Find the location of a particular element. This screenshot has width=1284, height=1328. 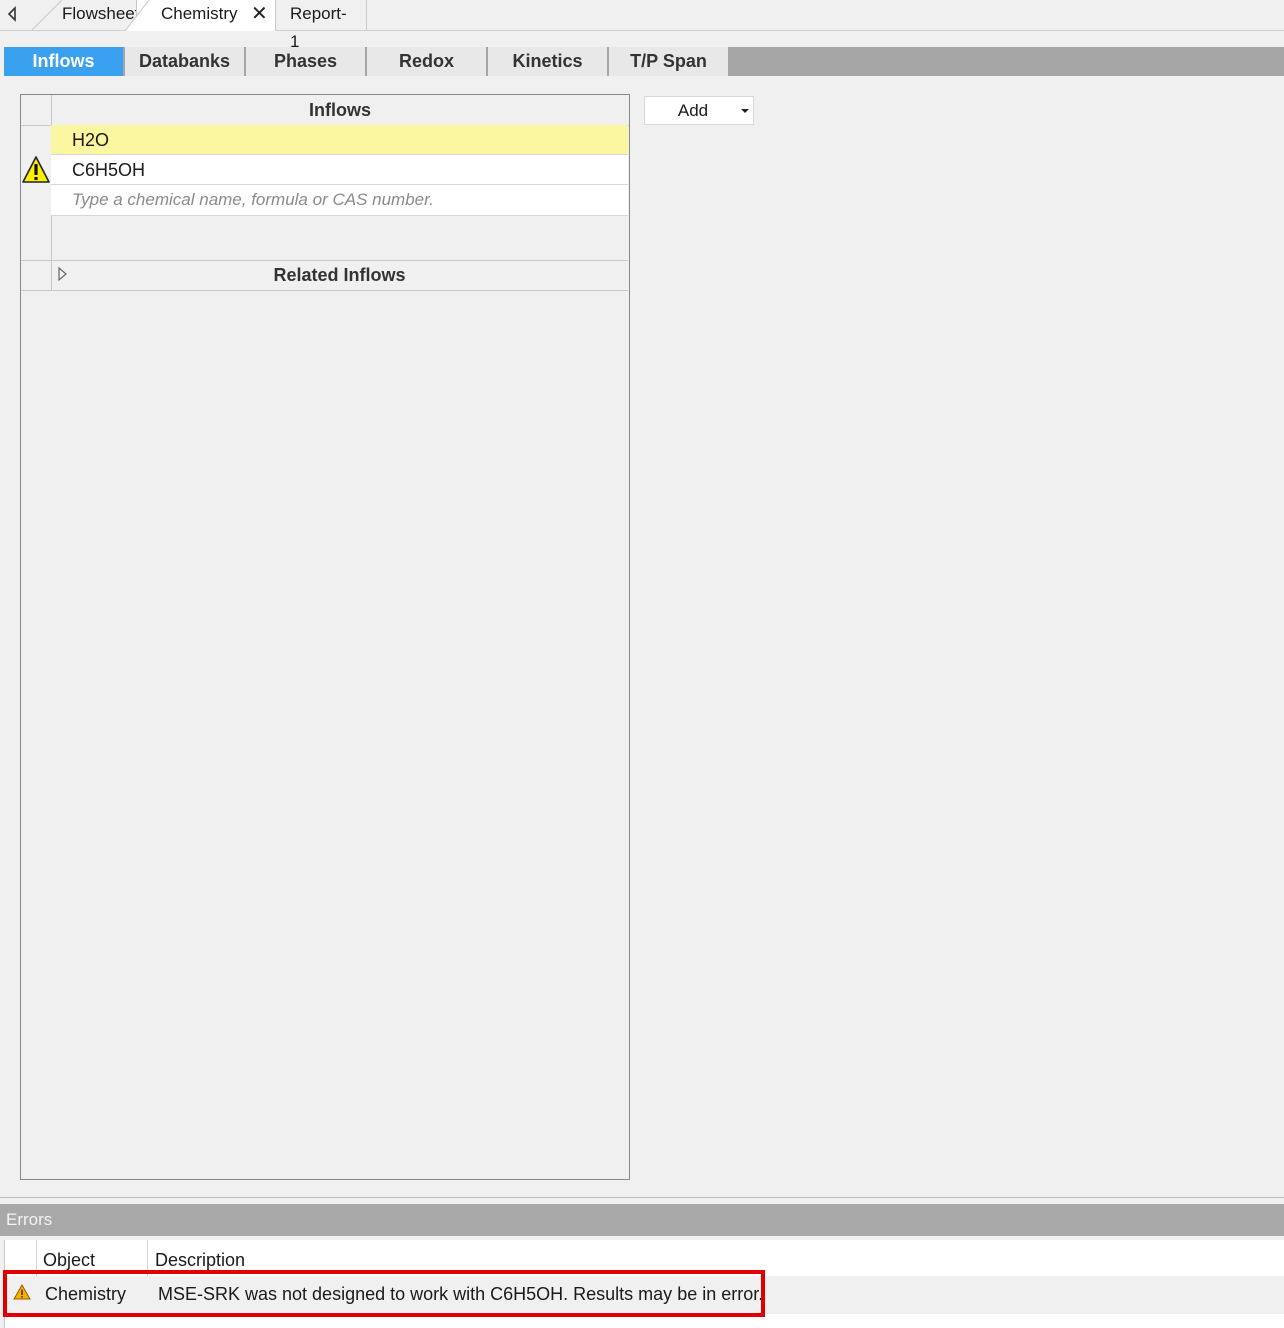

related-inflows-label: Related Inflows is located at coordinates (339, 275).